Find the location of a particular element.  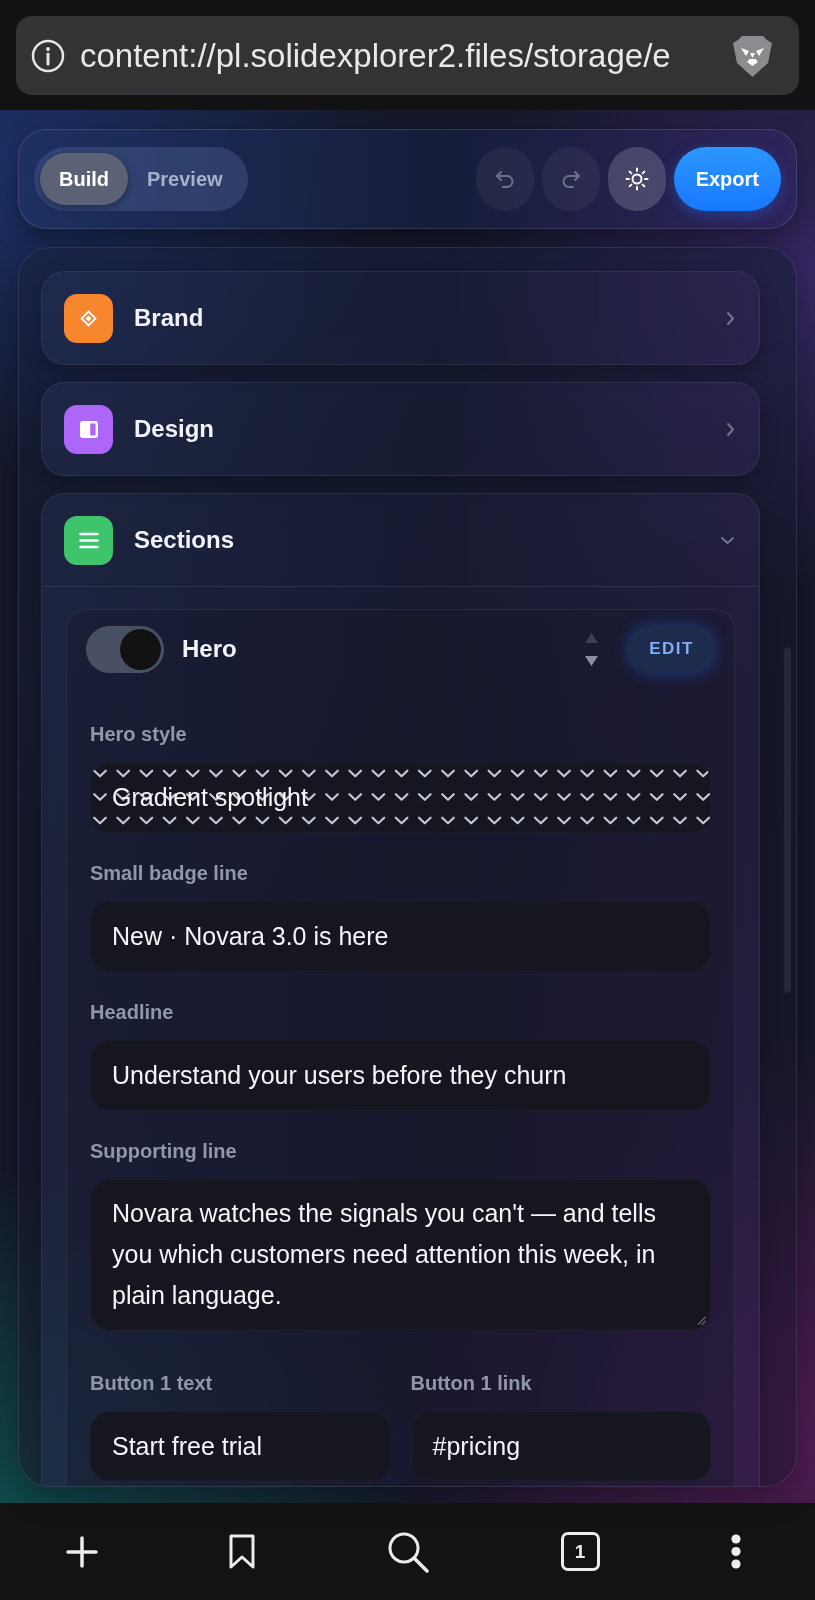

mode-tab: Preview is located at coordinates (185, 179).